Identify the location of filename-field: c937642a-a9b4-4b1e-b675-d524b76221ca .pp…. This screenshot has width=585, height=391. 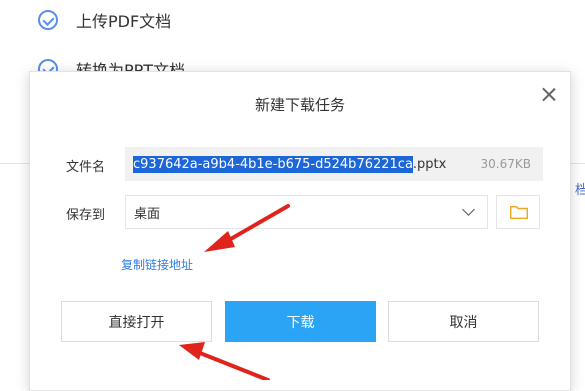
(334, 164).